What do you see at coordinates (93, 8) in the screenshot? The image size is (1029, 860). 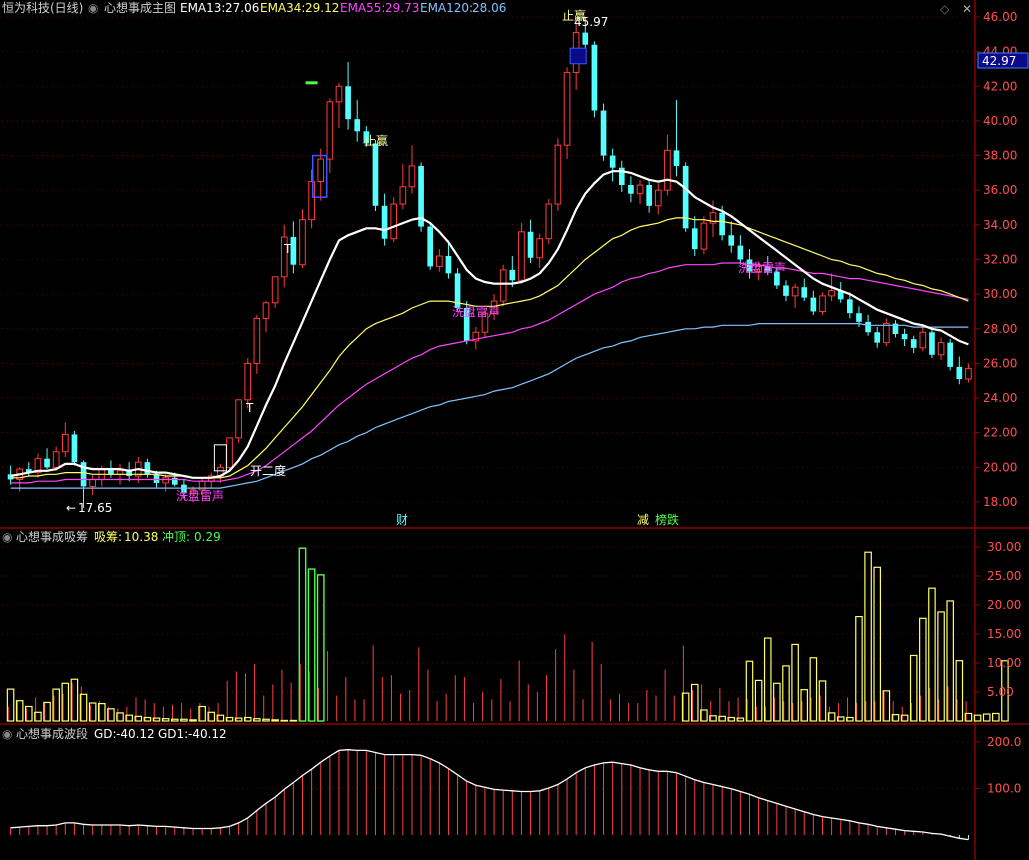 I see `panel1-circle-icon: ◉` at bounding box center [93, 8].